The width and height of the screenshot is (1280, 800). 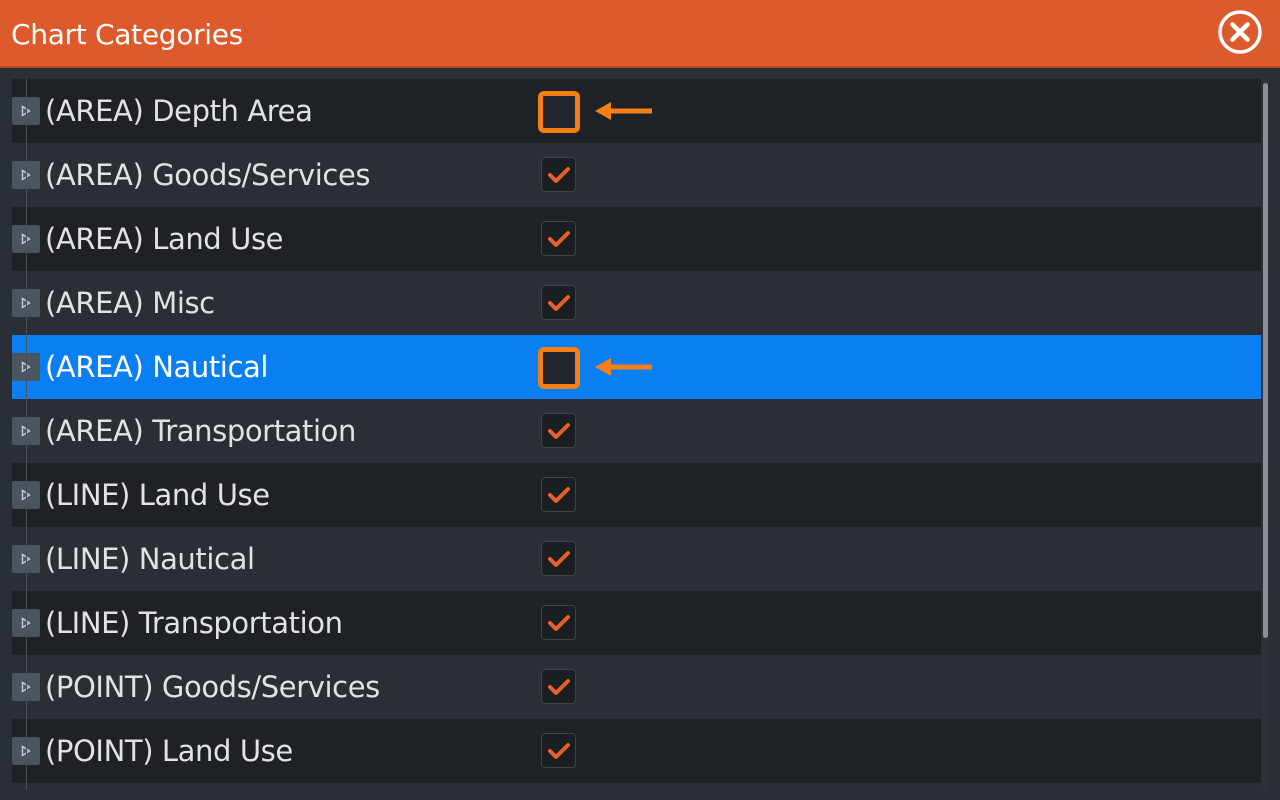 What do you see at coordinates (636, 623) in the screenshot?
I see `category-row: (LINE) Transportation` at bounding box center [636, 623].